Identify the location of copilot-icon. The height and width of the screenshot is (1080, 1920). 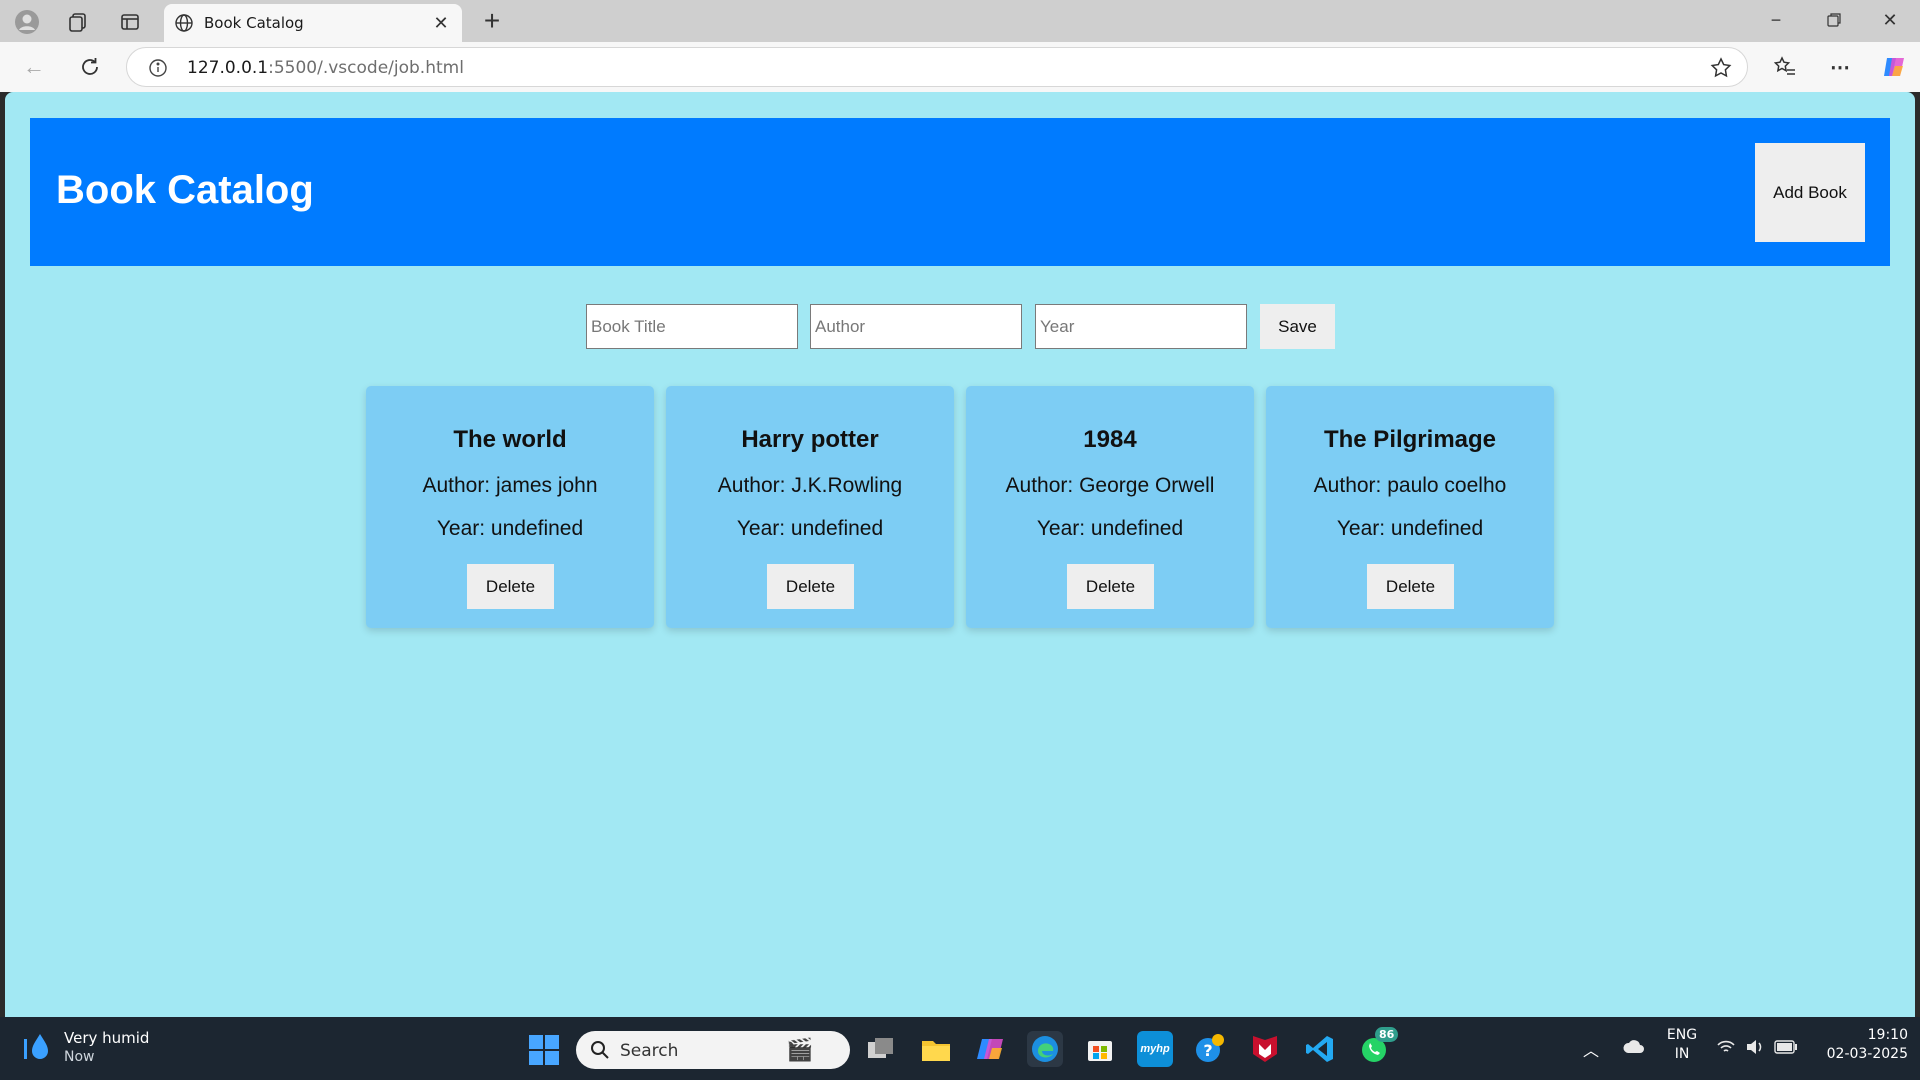
(1894, 67).